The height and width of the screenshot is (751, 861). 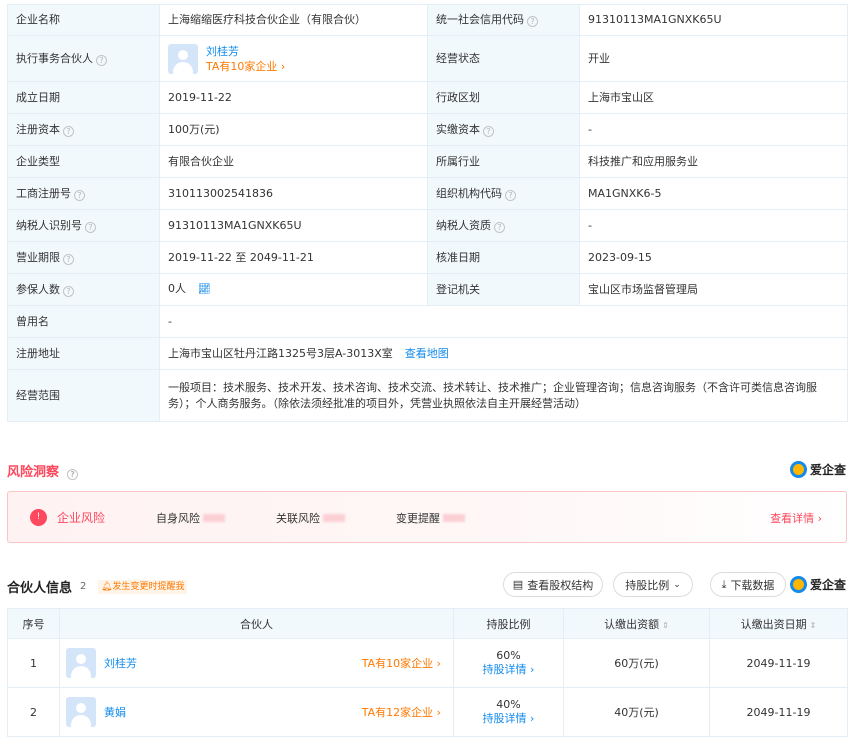 I want to click on partner-cell: 刘桂芳 TA有10家企业 ›, so click(x=256, y=663).